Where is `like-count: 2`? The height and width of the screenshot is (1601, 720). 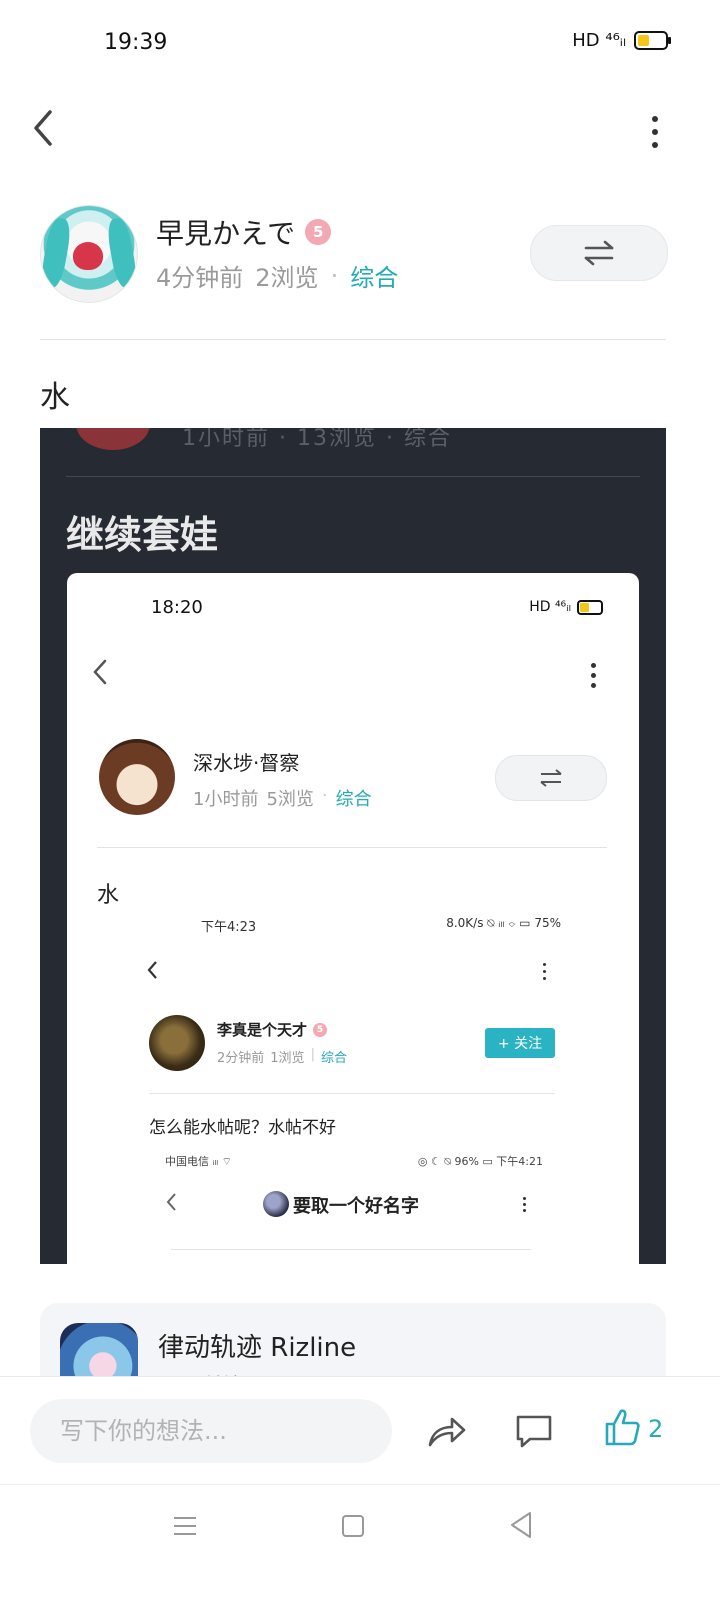
like-count: 2 is located at coordinates (656, 1429).